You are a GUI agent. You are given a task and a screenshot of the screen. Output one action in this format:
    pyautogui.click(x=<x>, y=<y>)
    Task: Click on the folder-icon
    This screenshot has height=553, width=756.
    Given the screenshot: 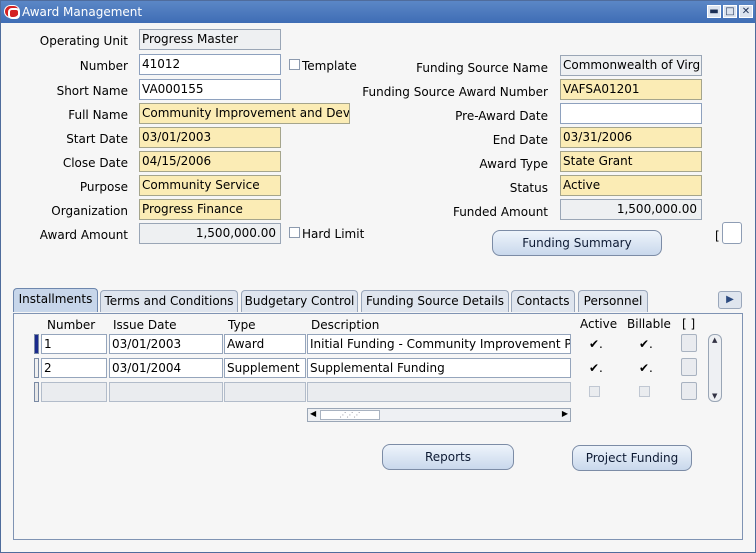 What is the action you would take?
    pyautogui.click(x=732, y=233)
    